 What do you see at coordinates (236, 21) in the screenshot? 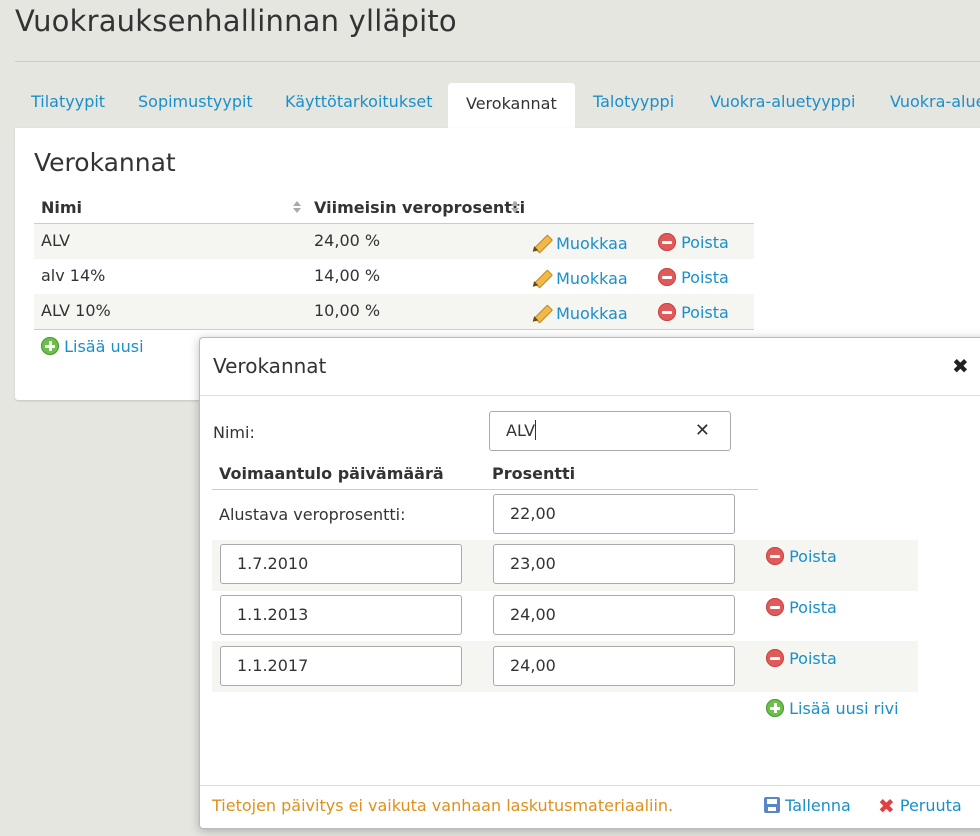
I see `page-title: Vuokrauksenhallinnan ylläpito` at bounding box center [236, 21].